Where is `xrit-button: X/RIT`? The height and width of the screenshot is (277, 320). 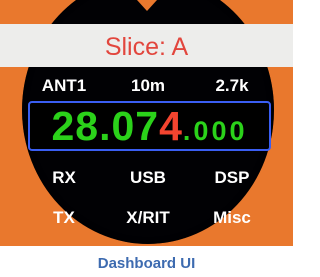
xrit-button: X/RIT is located at coordinates (148, 218).